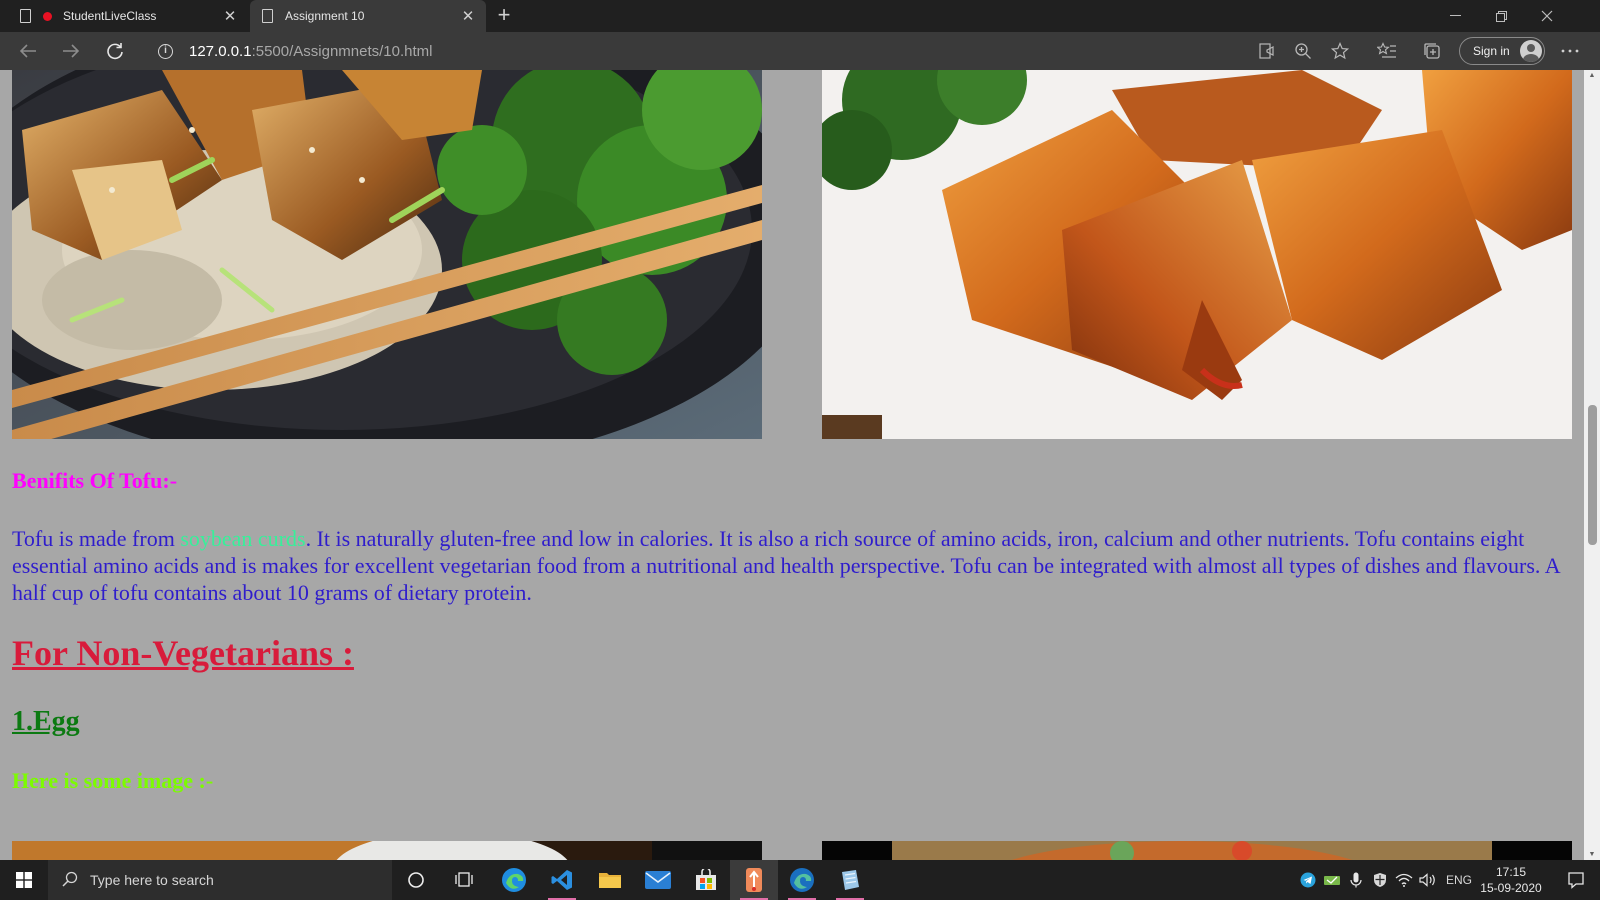 The image size is (1600, 900). I want to click on edge-browser-icon, so click(514, 880).